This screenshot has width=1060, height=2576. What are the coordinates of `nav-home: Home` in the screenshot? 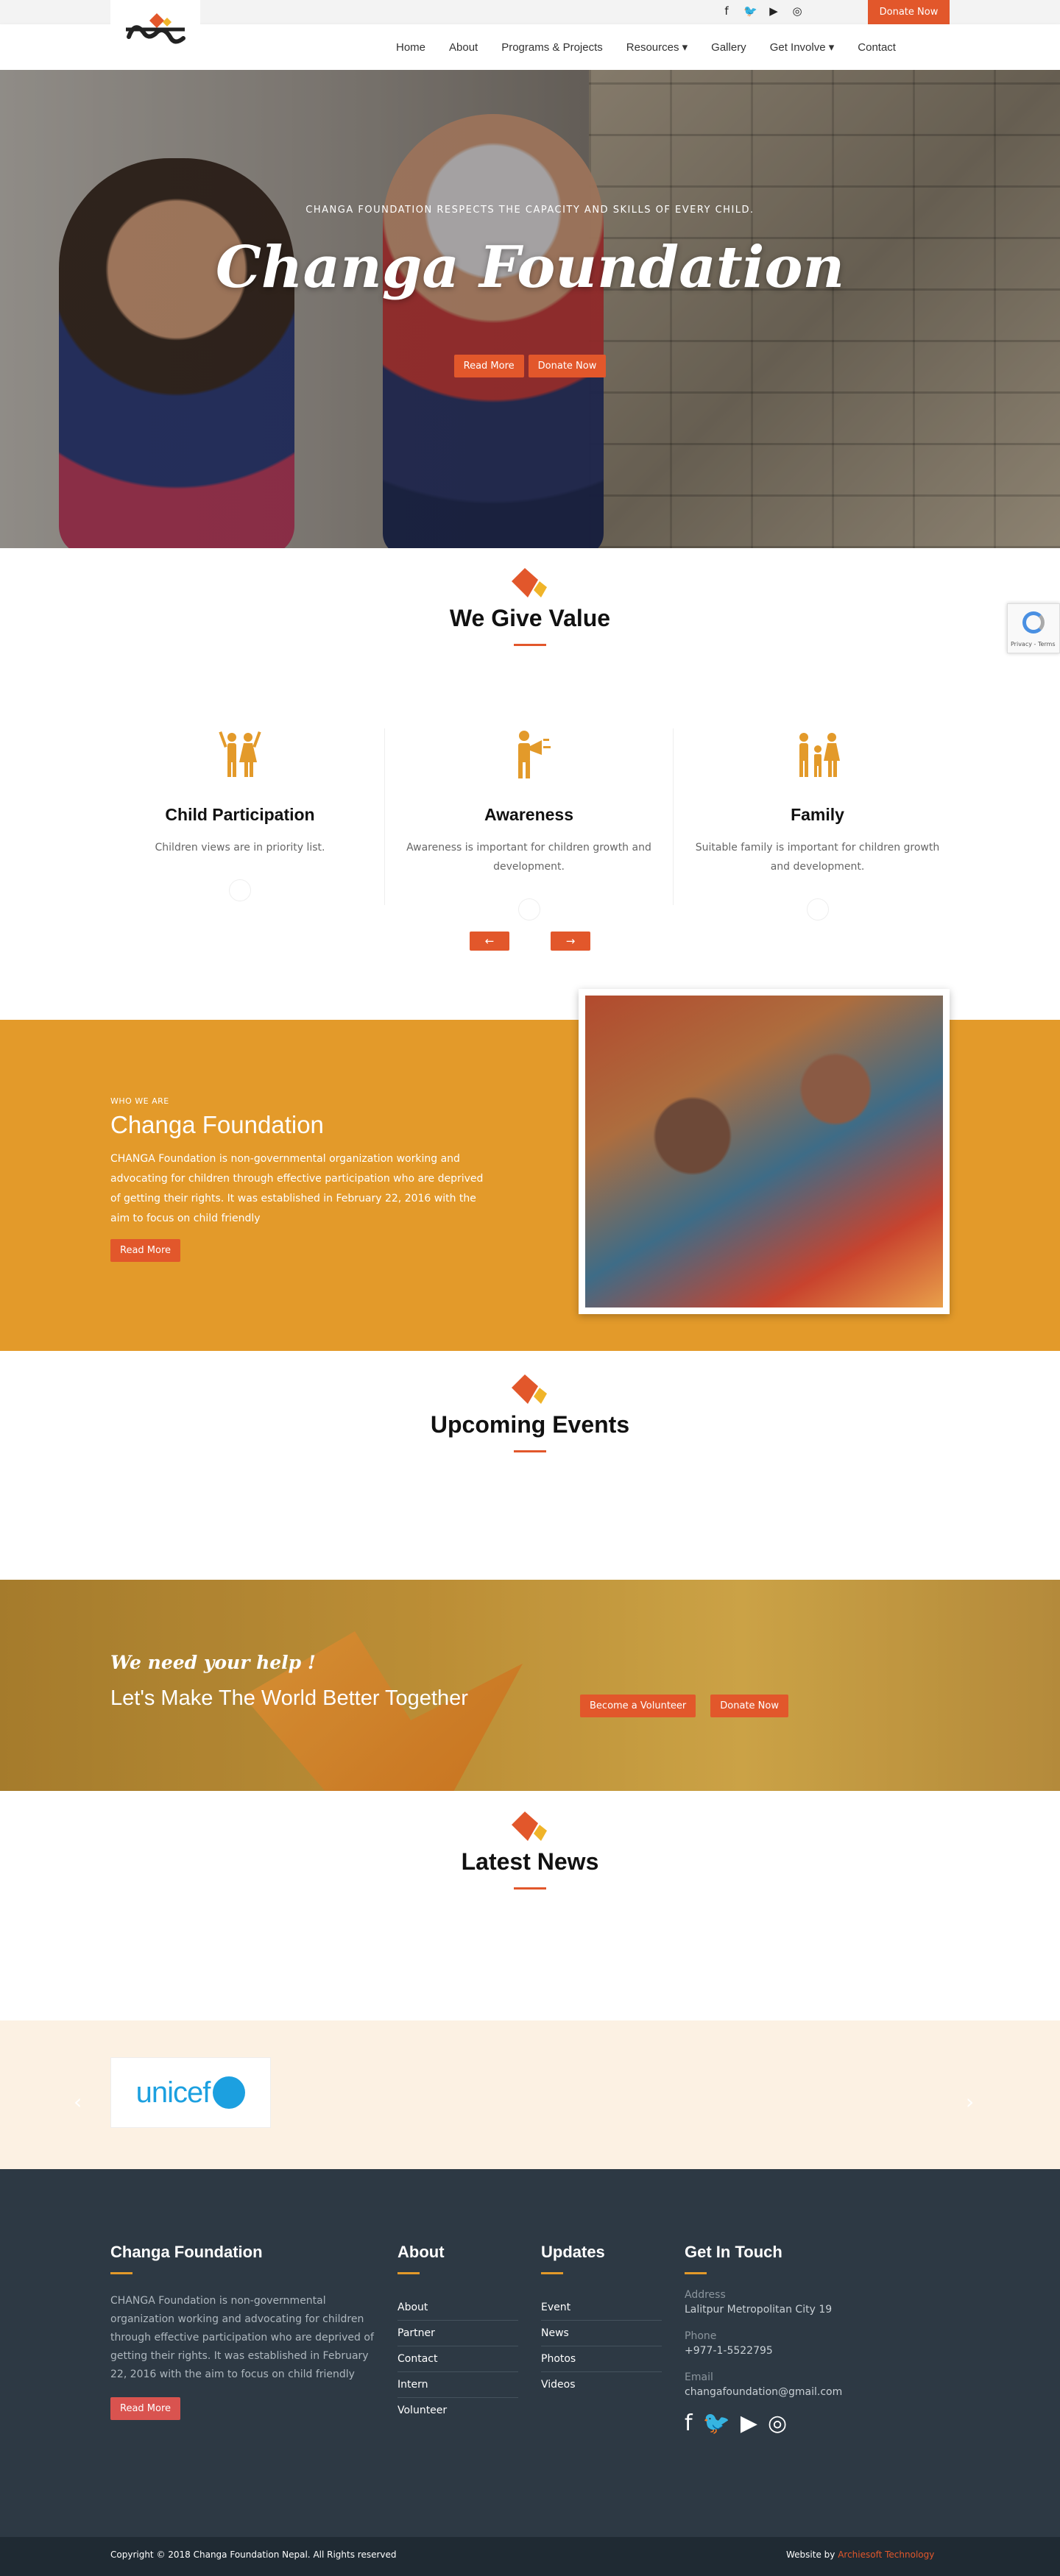 It's located at (410, 47).